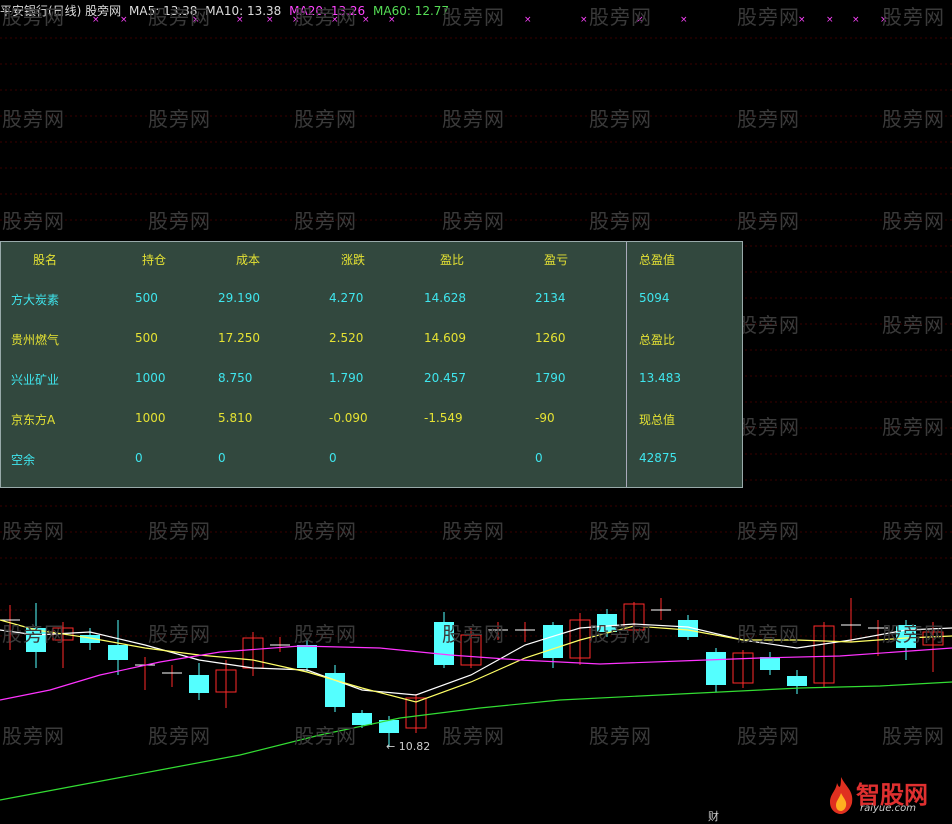  I want to click on row-1-chg: 2.520, so click(346, 338).